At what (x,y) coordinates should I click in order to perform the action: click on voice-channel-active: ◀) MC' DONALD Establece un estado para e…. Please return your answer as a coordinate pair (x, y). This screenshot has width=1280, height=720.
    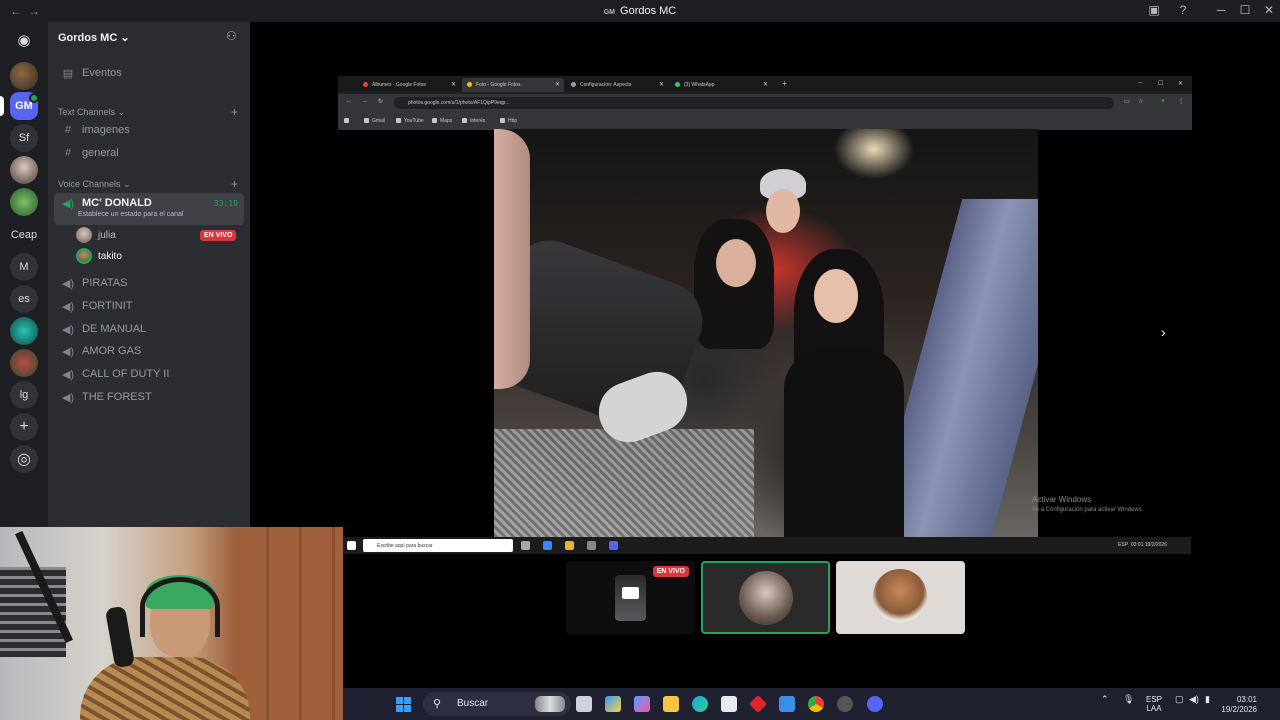
    Looking at the image, I should click on (149, 209).